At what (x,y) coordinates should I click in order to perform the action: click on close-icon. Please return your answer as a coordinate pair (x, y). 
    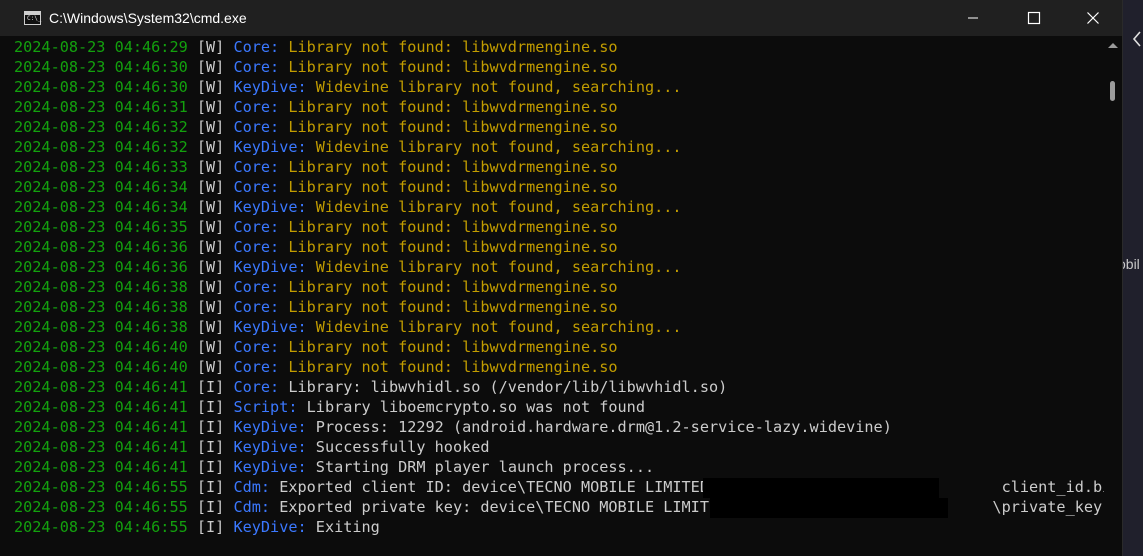
    Looking at the image, I should click on (1093, 18).